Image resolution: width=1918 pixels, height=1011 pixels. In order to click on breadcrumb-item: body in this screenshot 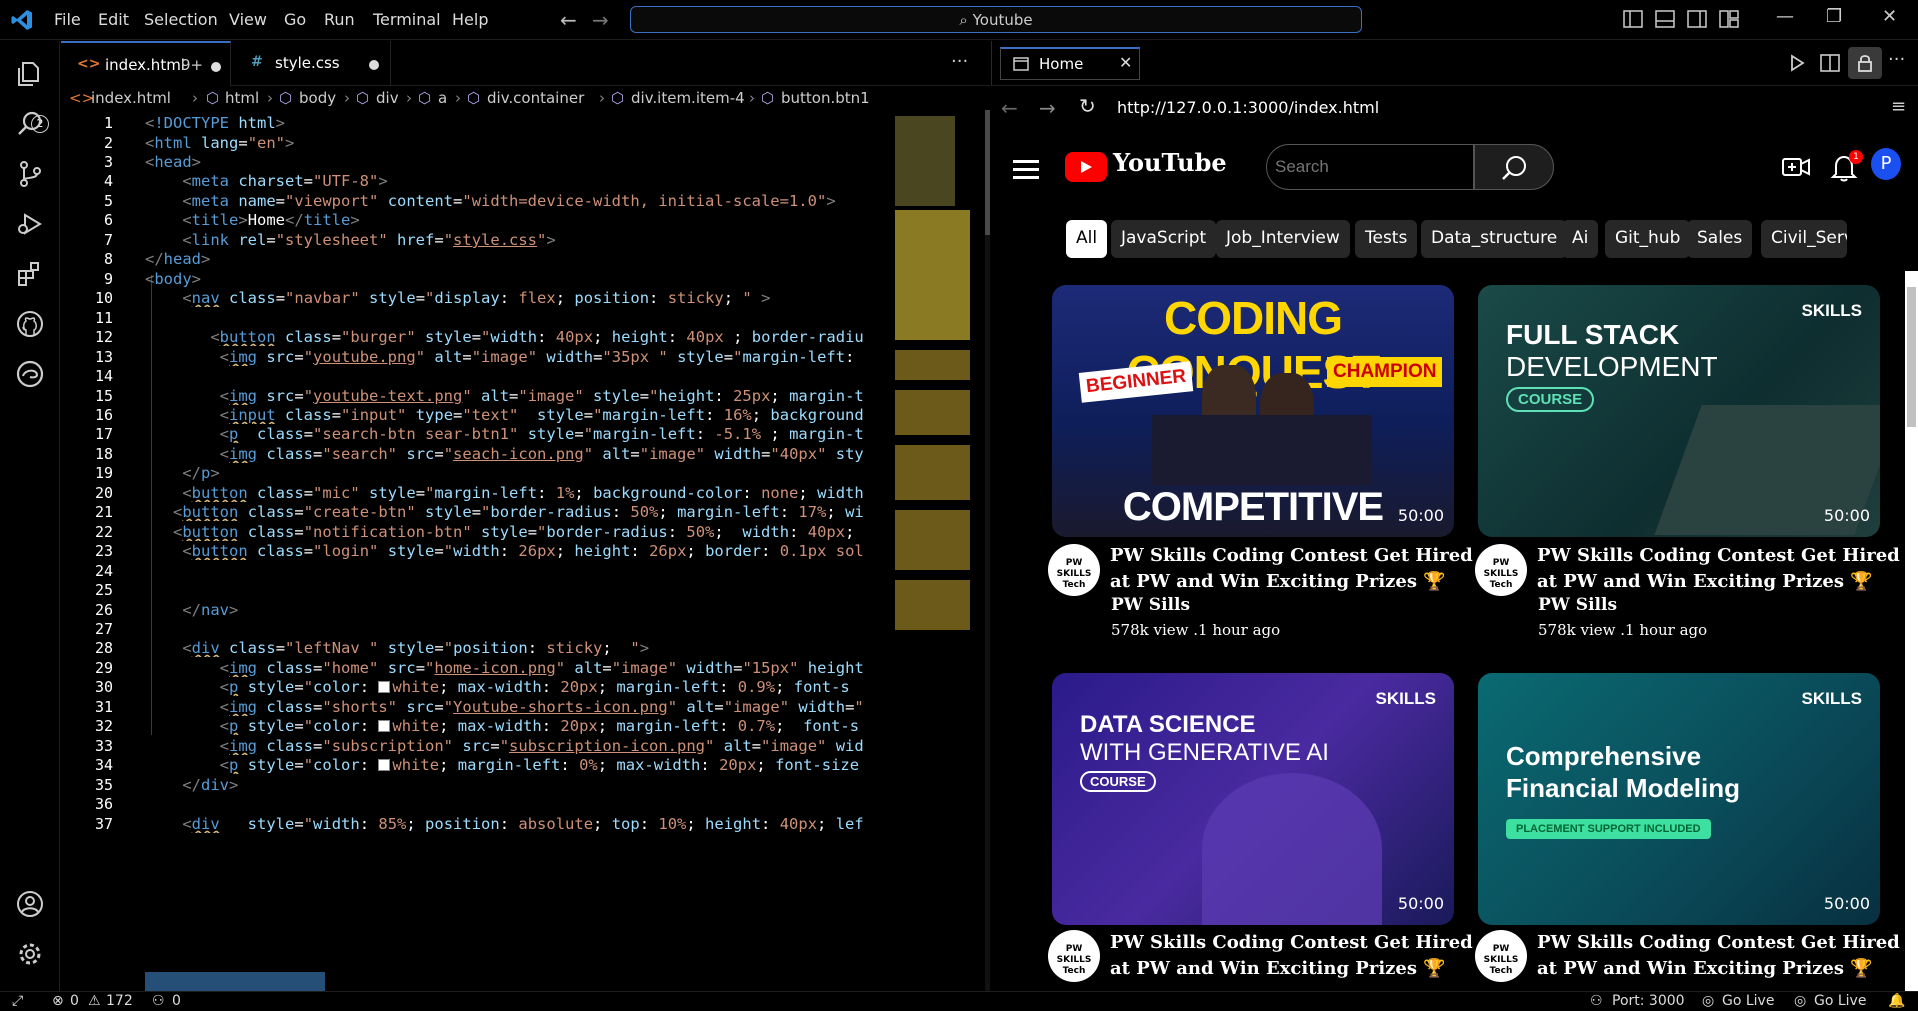, I will do `click(317, 98)`.